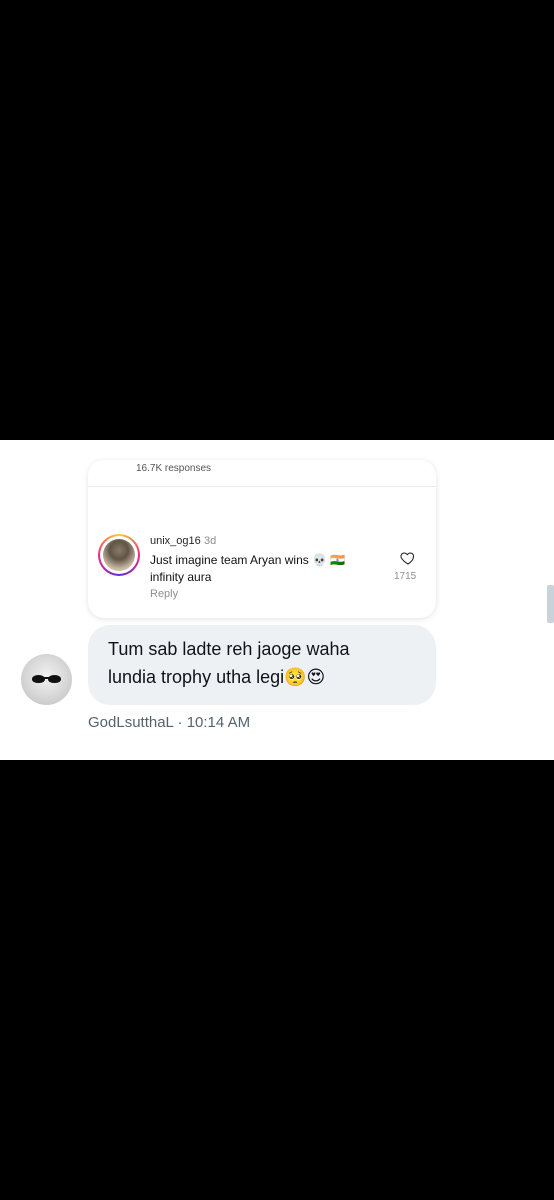  I want to click on commenter-username: unix_og16, so click(175, 541).